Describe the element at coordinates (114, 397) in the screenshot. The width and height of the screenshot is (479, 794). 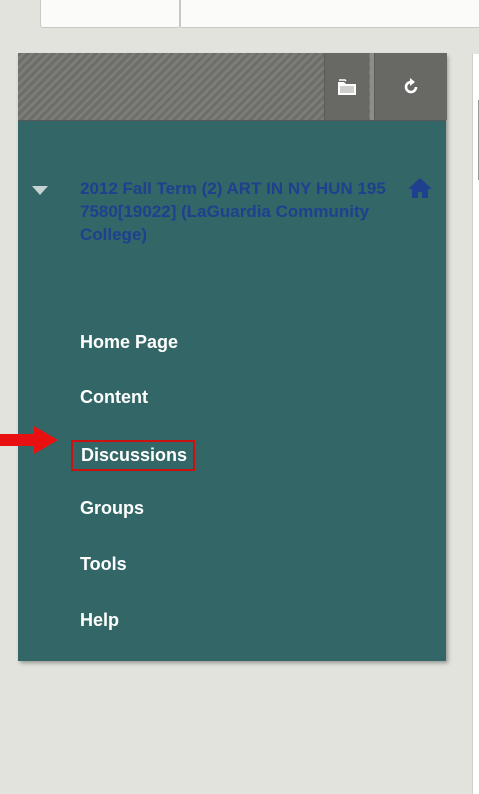
I see `menu-item-content: Content` at that location.